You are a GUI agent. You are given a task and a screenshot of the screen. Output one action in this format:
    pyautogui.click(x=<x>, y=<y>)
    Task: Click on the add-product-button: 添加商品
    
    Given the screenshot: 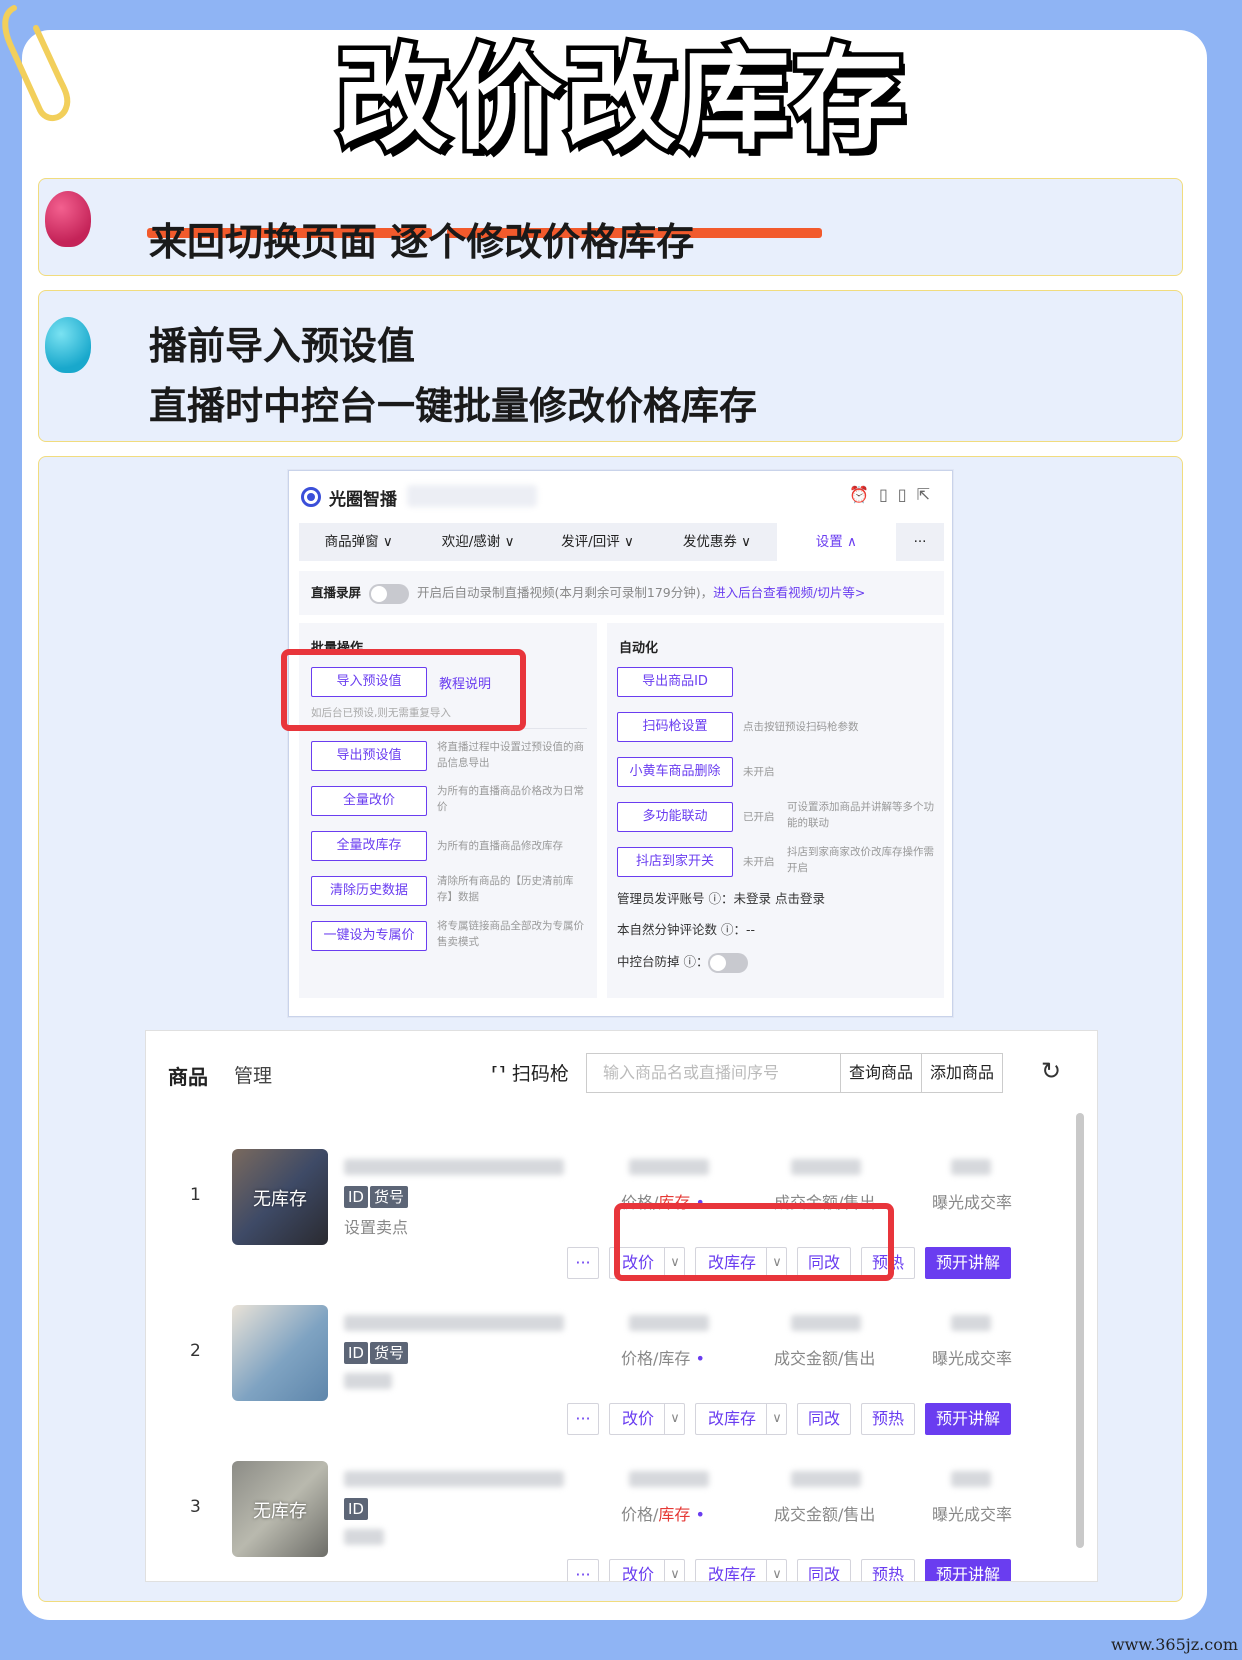 What is the action you would take?
    pyautogui.click(x=962, y=1073)
    